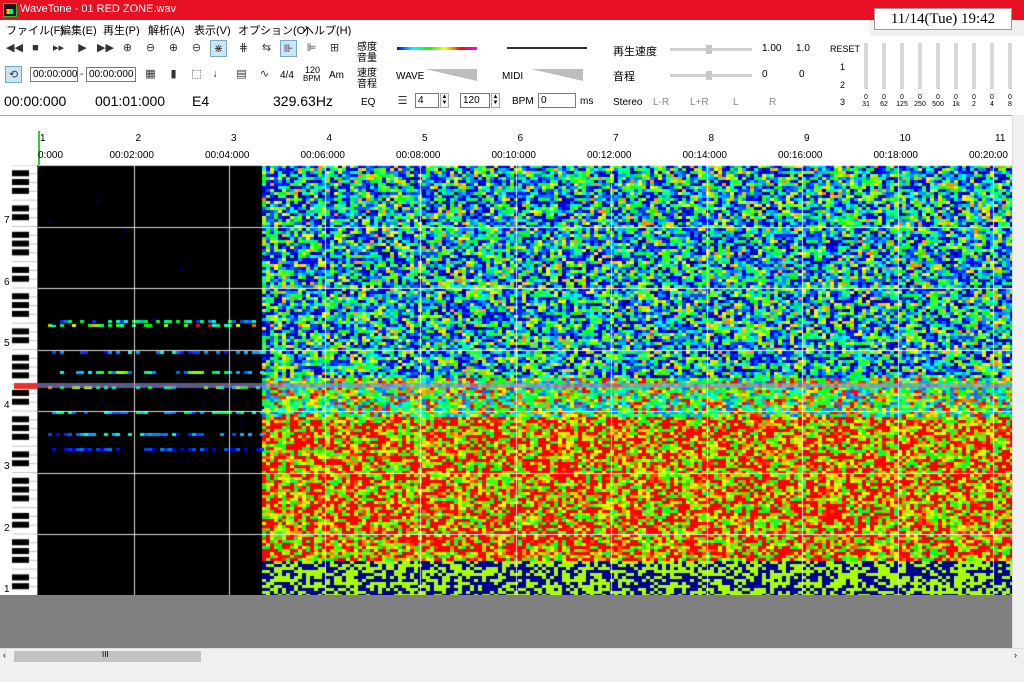 Image resolution: width=1024 pixels, height=682 pixels. Describe the element at coordinates (234, 138) in the screenshot. I see `measure-label: 3` at that location.